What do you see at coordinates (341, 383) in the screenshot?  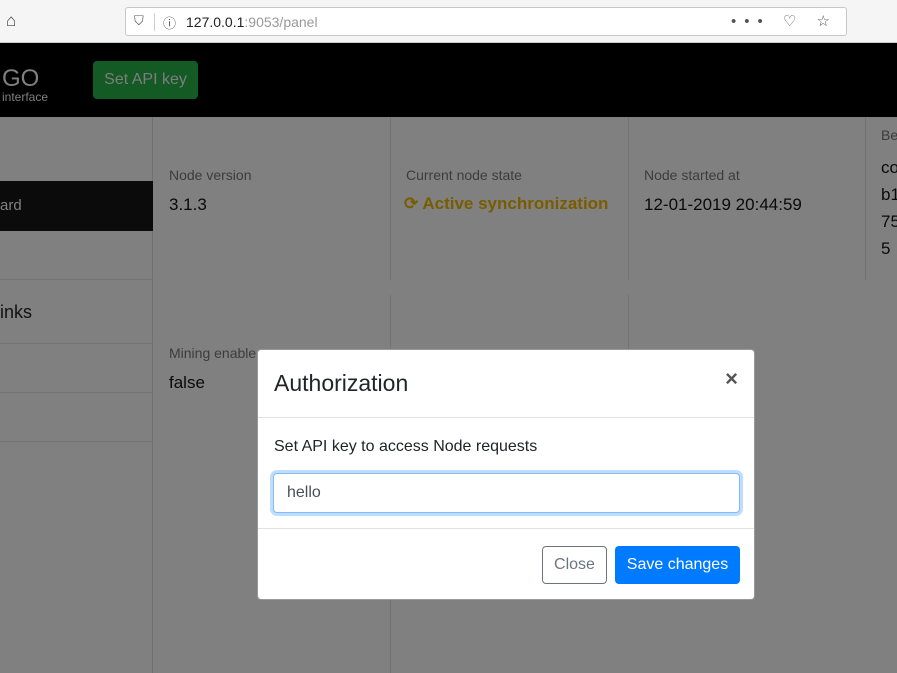 I see `modal-title: Authorization` at bounding box center [341, 383].